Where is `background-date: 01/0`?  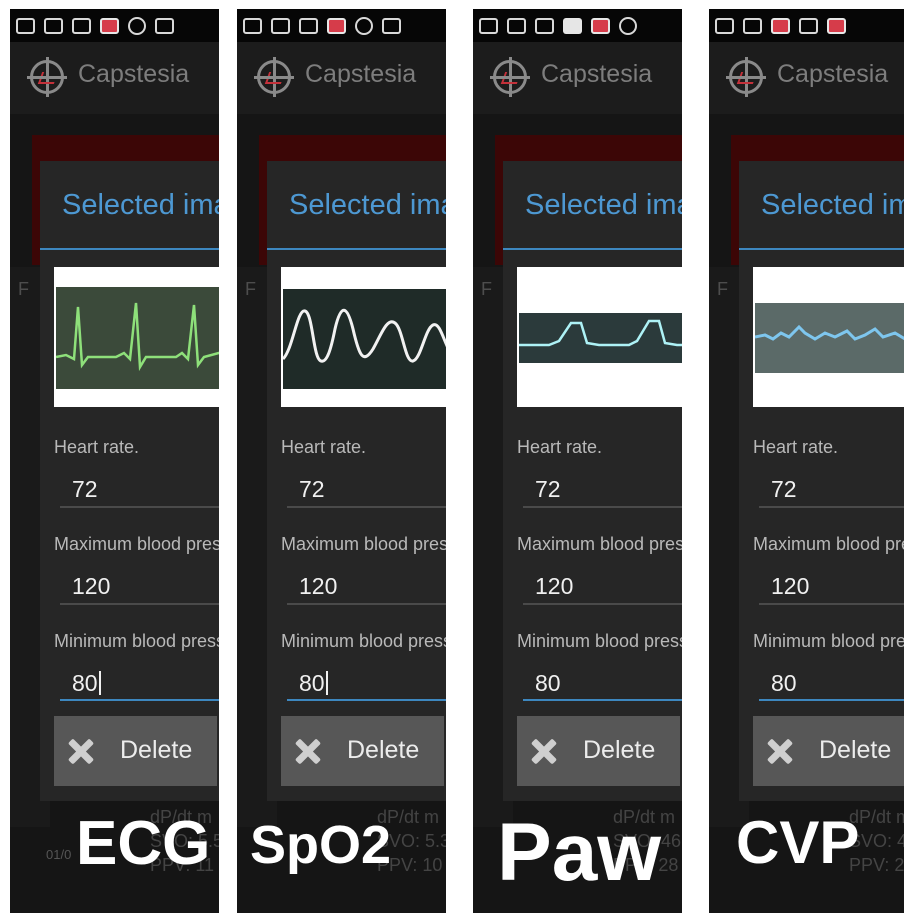
background-date: 01/0 is located at coordinates (59, 854).